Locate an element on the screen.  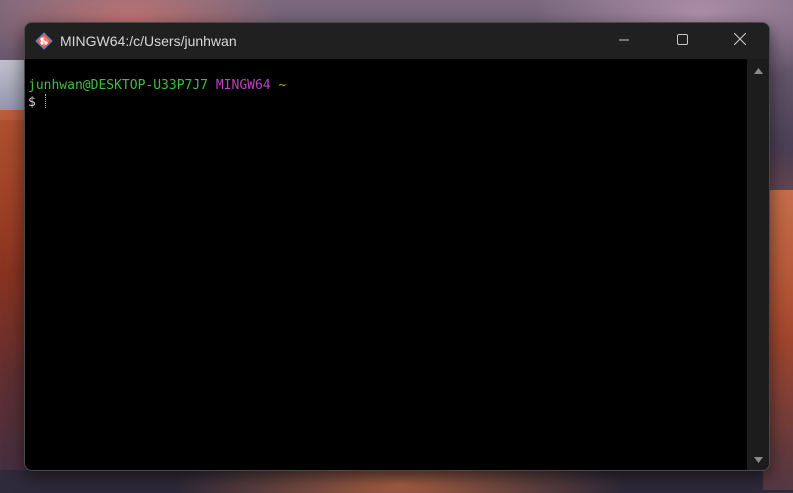
scroll-up-arrow-icon is located at coordinates (758, 70).